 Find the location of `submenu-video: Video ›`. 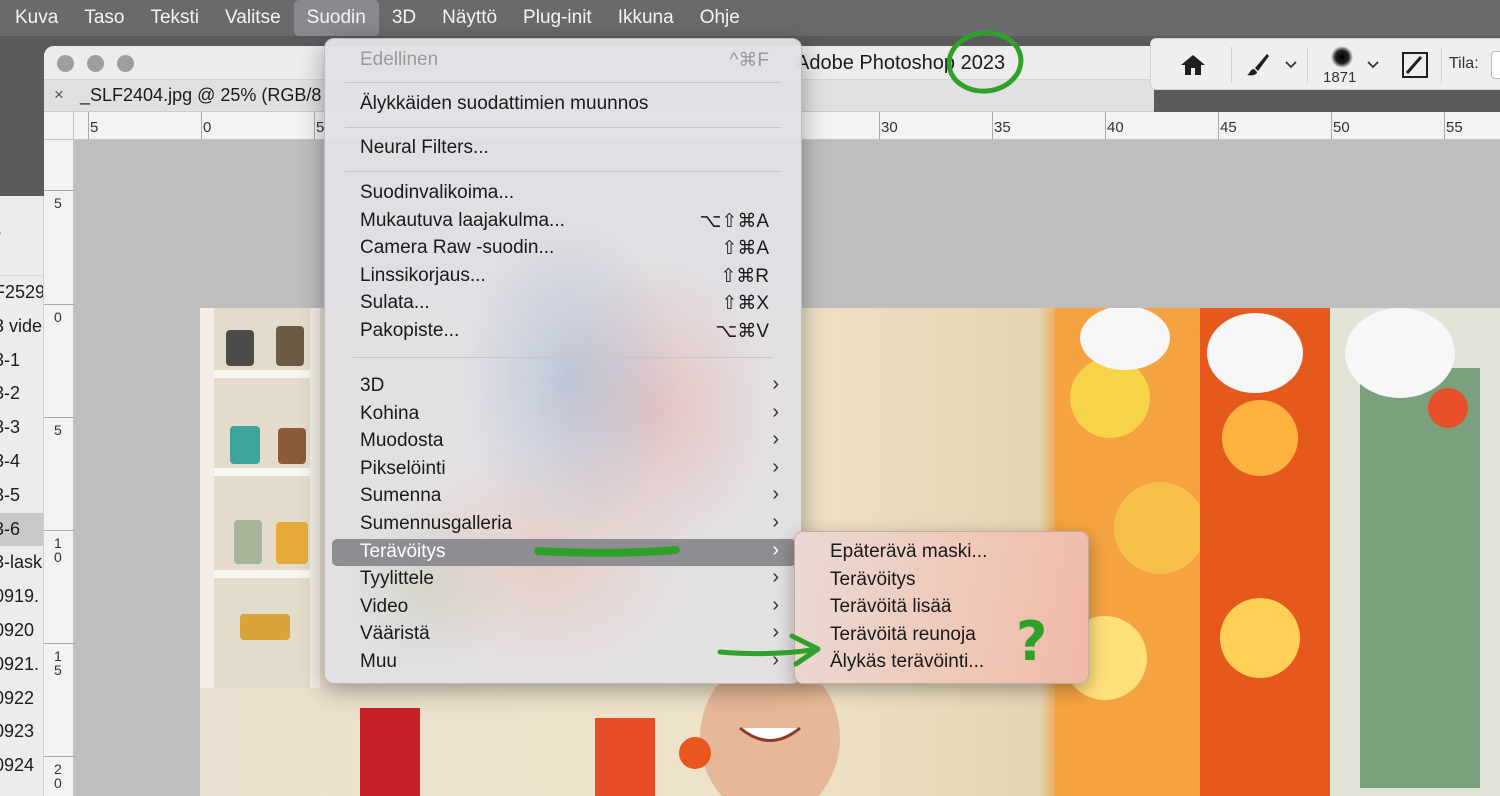

submenu-video: Video › is located at coordinates (563, 608).